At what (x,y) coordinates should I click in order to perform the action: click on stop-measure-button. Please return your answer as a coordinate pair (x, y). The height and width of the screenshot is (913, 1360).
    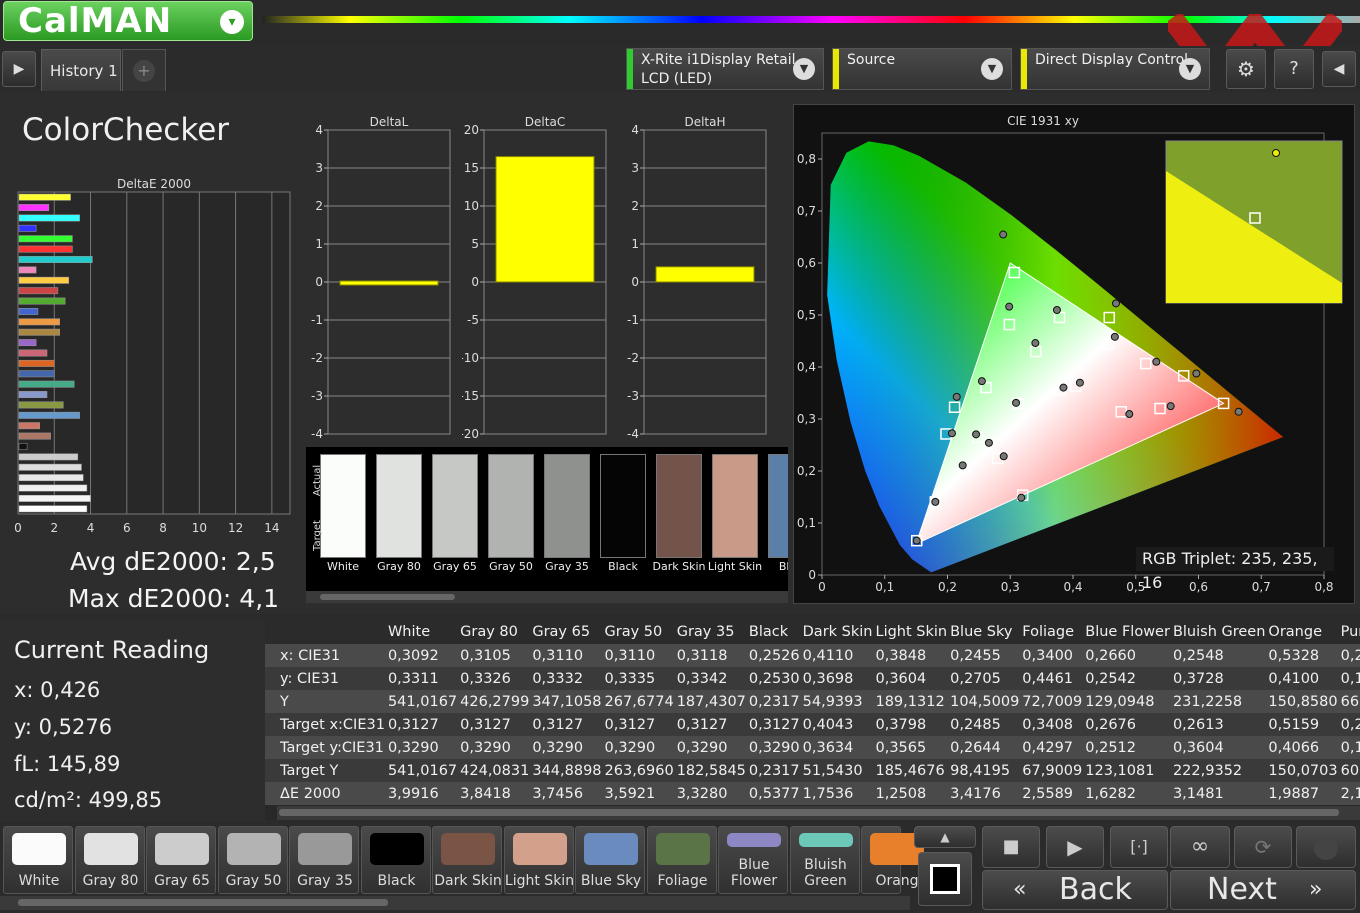
    Looking at the image, I should click on (945, 879).